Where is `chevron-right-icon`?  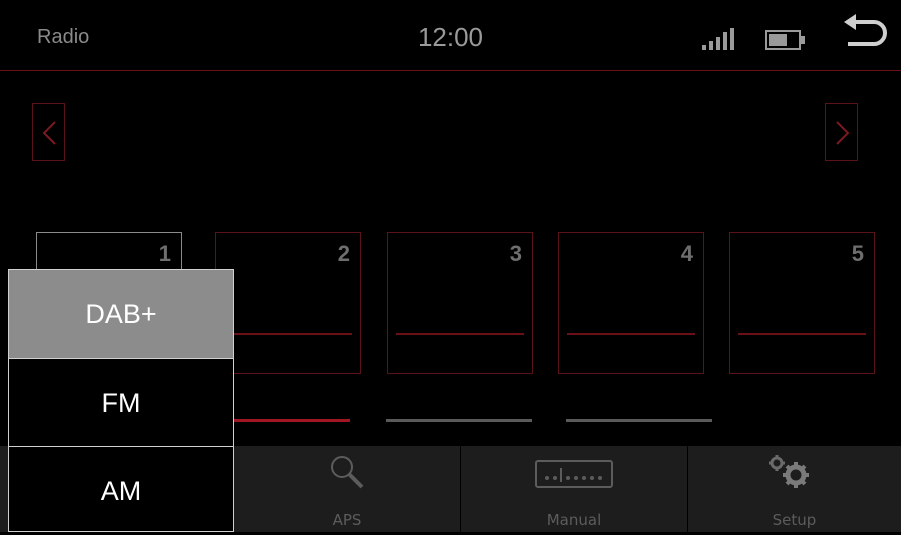 chevron-right-icon is located at coordinates (843, 133).